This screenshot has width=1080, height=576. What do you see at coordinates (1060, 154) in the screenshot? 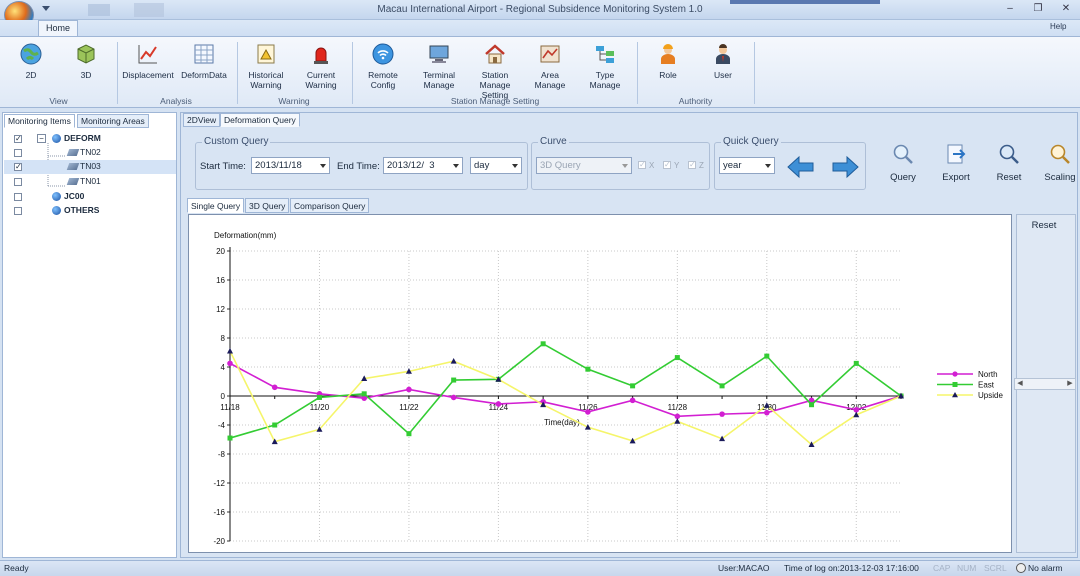
I see `zoom-icon` at bounding box center [1060, 154].